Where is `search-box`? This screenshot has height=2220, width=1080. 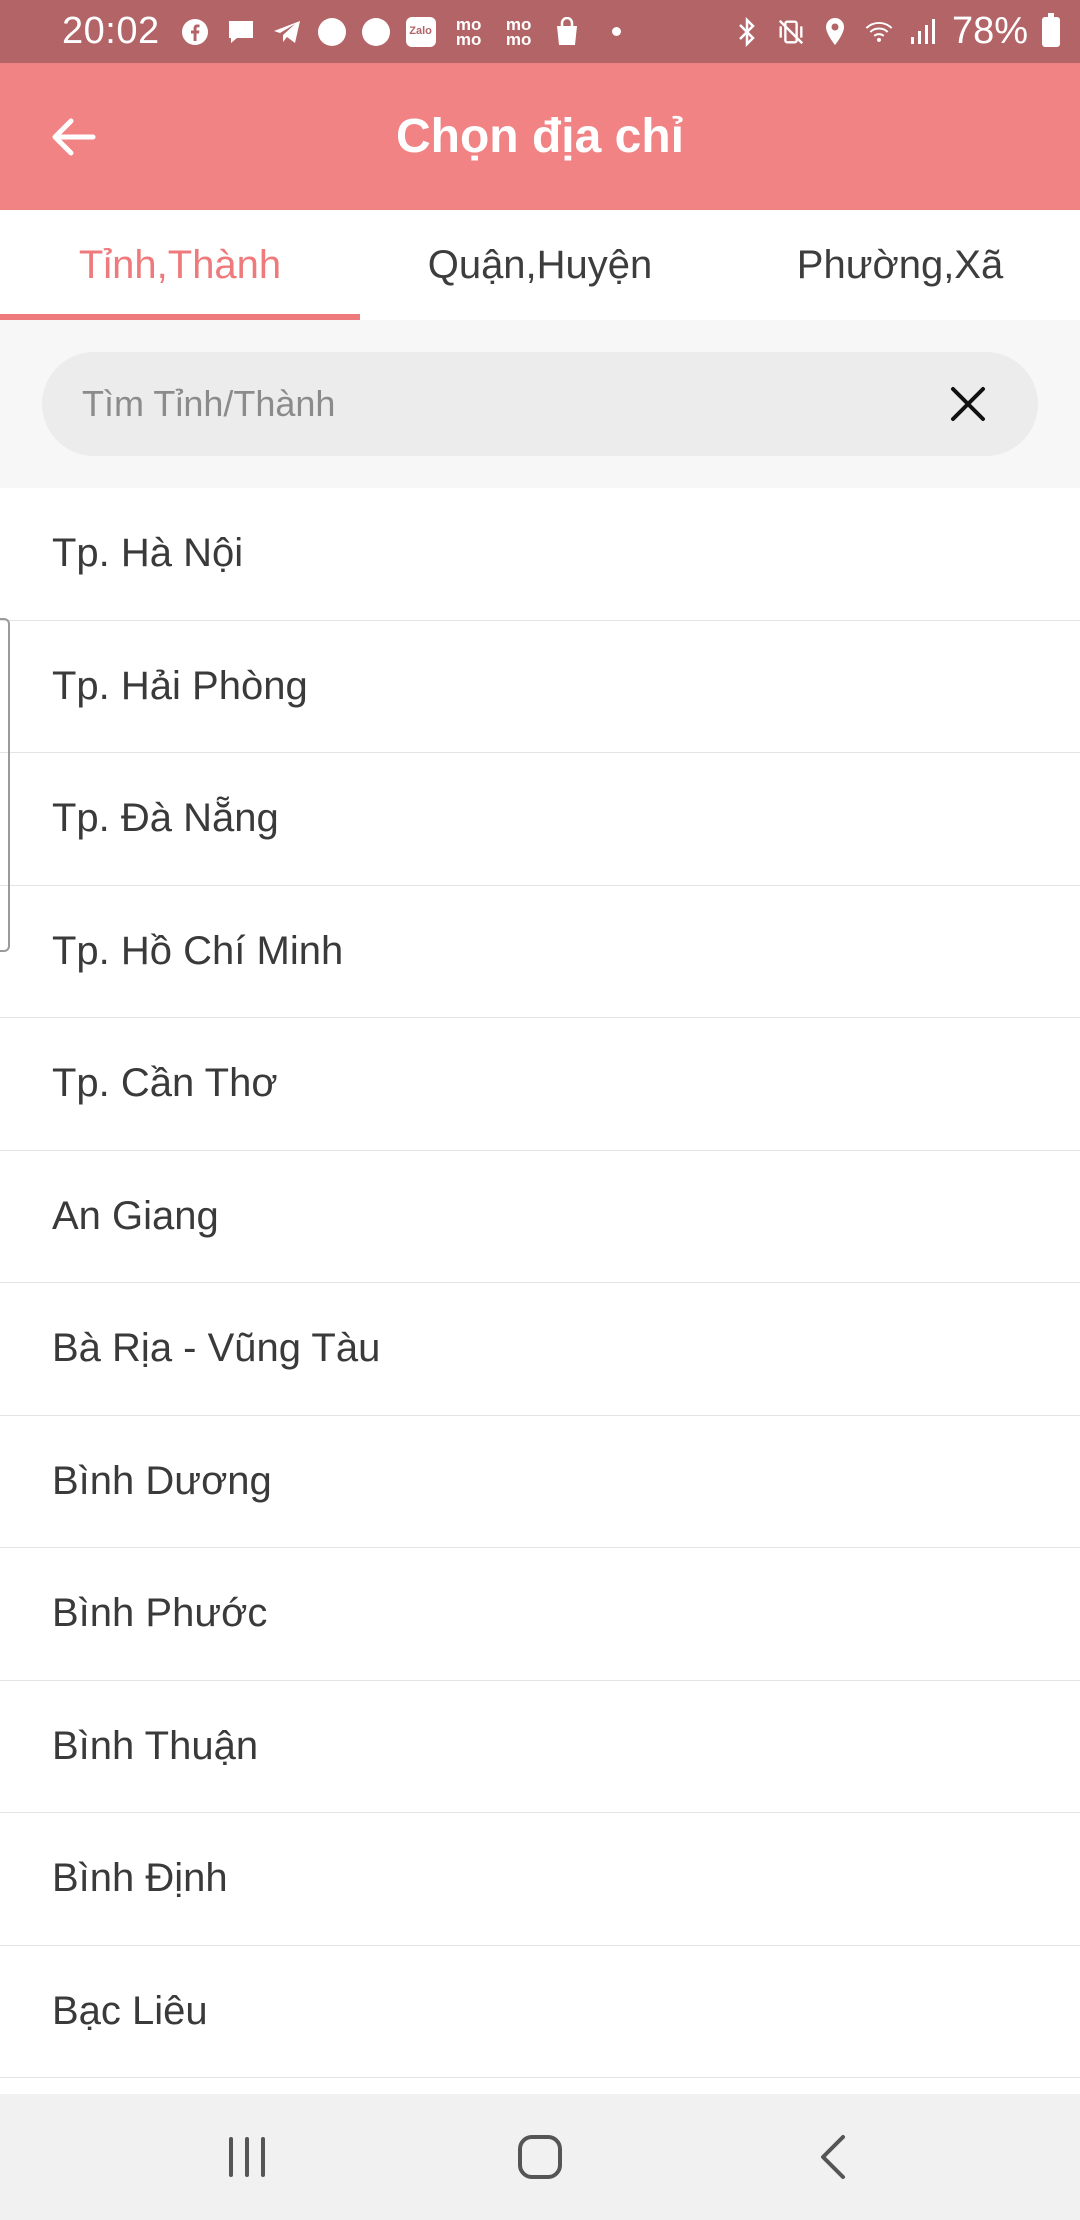
search-box is located at coordinates (540, 404).